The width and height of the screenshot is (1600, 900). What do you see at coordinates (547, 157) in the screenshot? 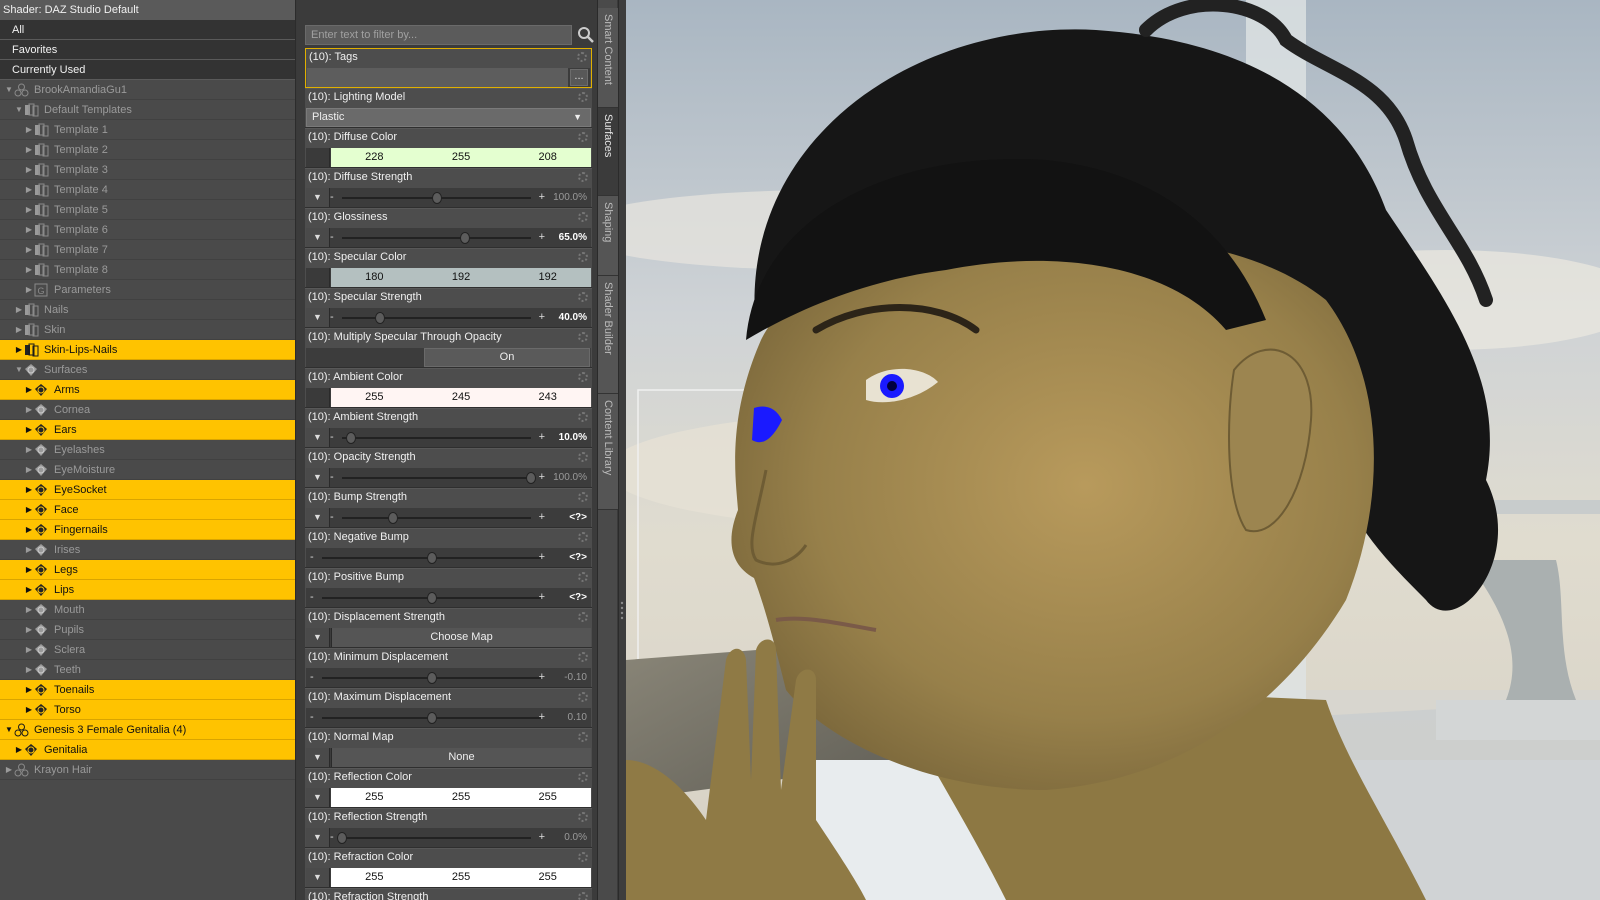
I see `color-channel-blue: 208` at bounding box center [547, 157].